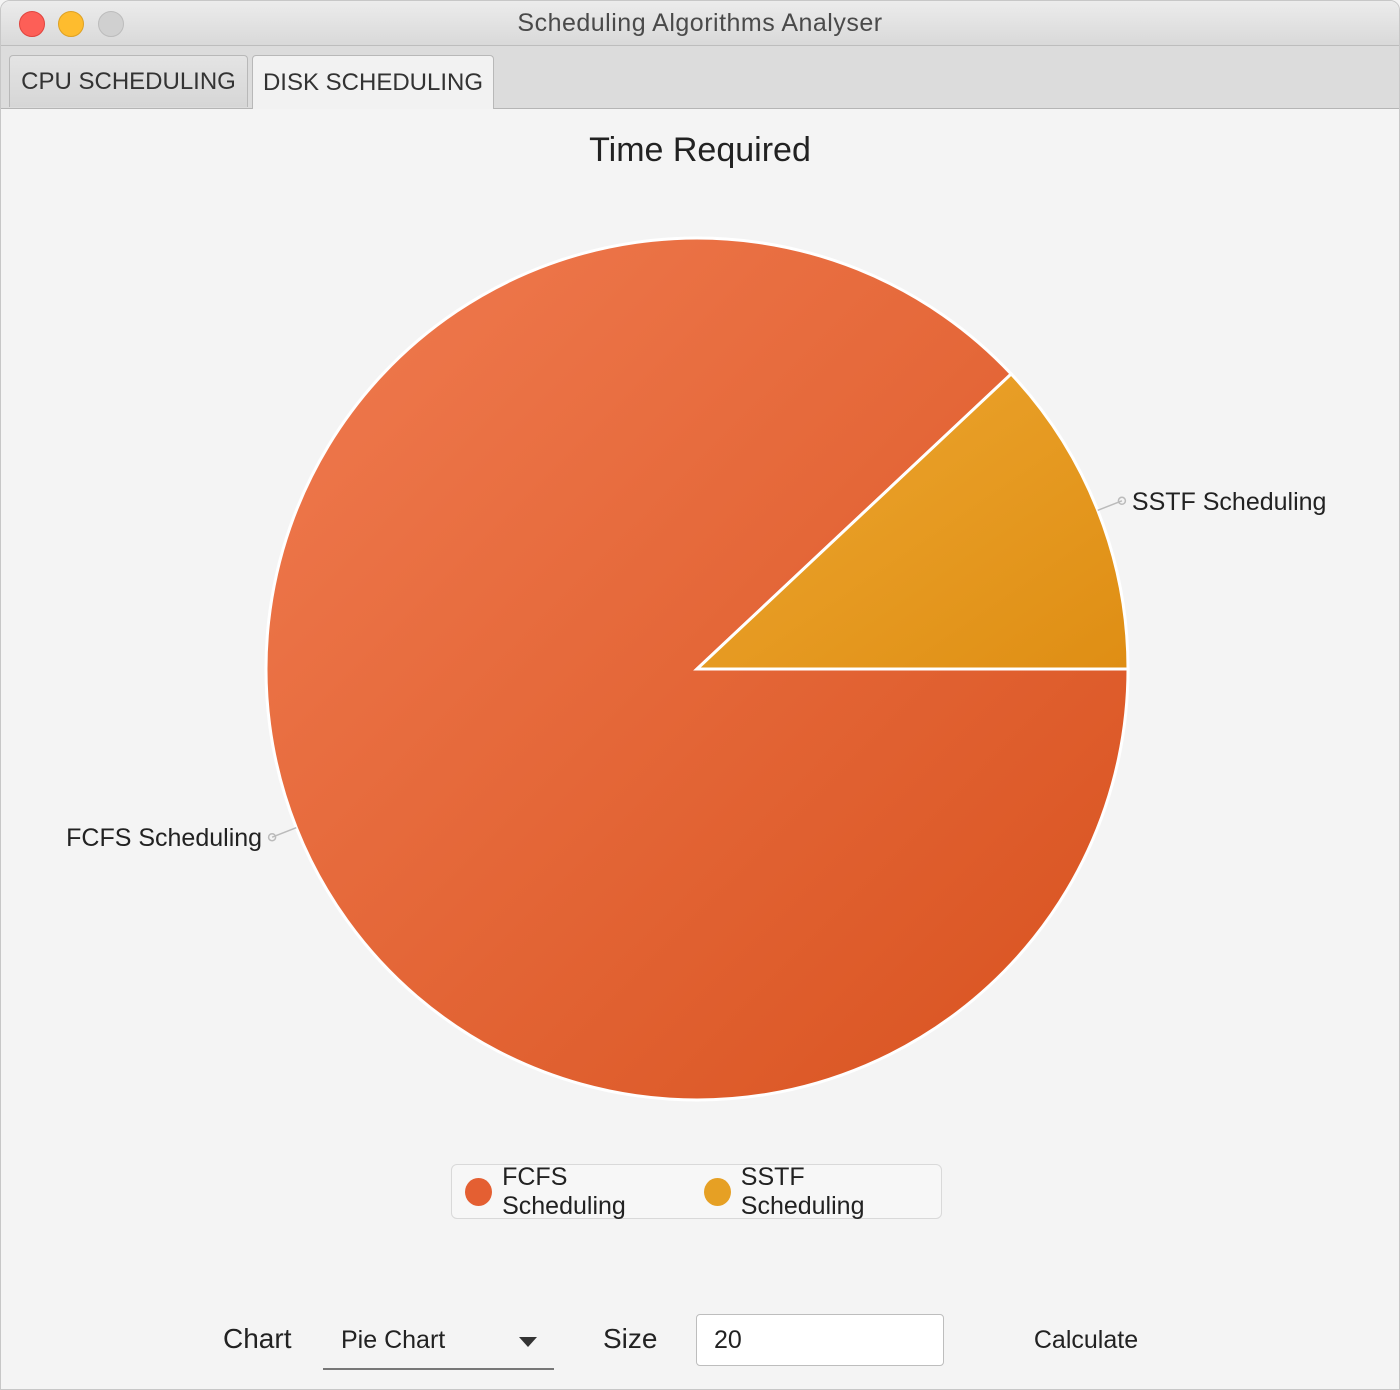 This screenshot has height=1390, width=1400. I want to click on calculate-button: Calculate, so click(1086, 1340).